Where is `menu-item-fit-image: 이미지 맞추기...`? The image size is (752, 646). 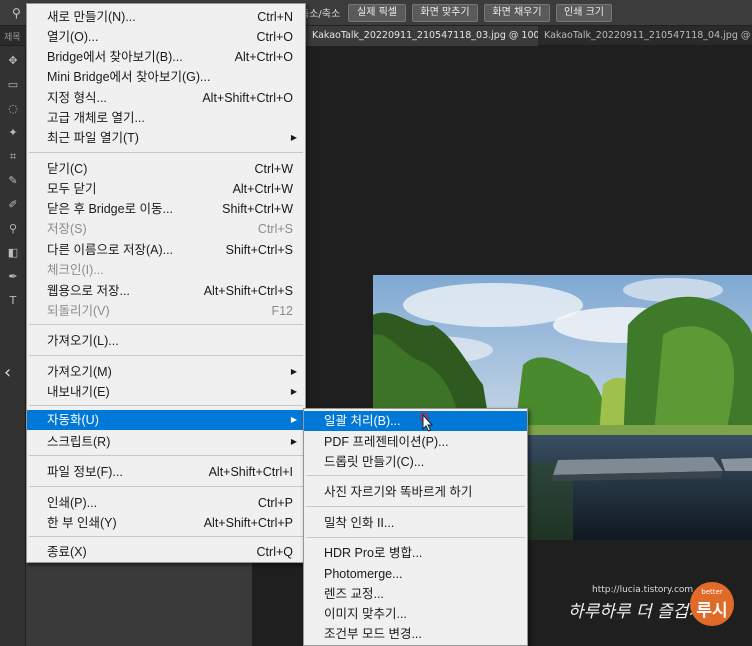
menu-item-fit-image: 이미지 맞추기... is located at coordinates (415, 614).